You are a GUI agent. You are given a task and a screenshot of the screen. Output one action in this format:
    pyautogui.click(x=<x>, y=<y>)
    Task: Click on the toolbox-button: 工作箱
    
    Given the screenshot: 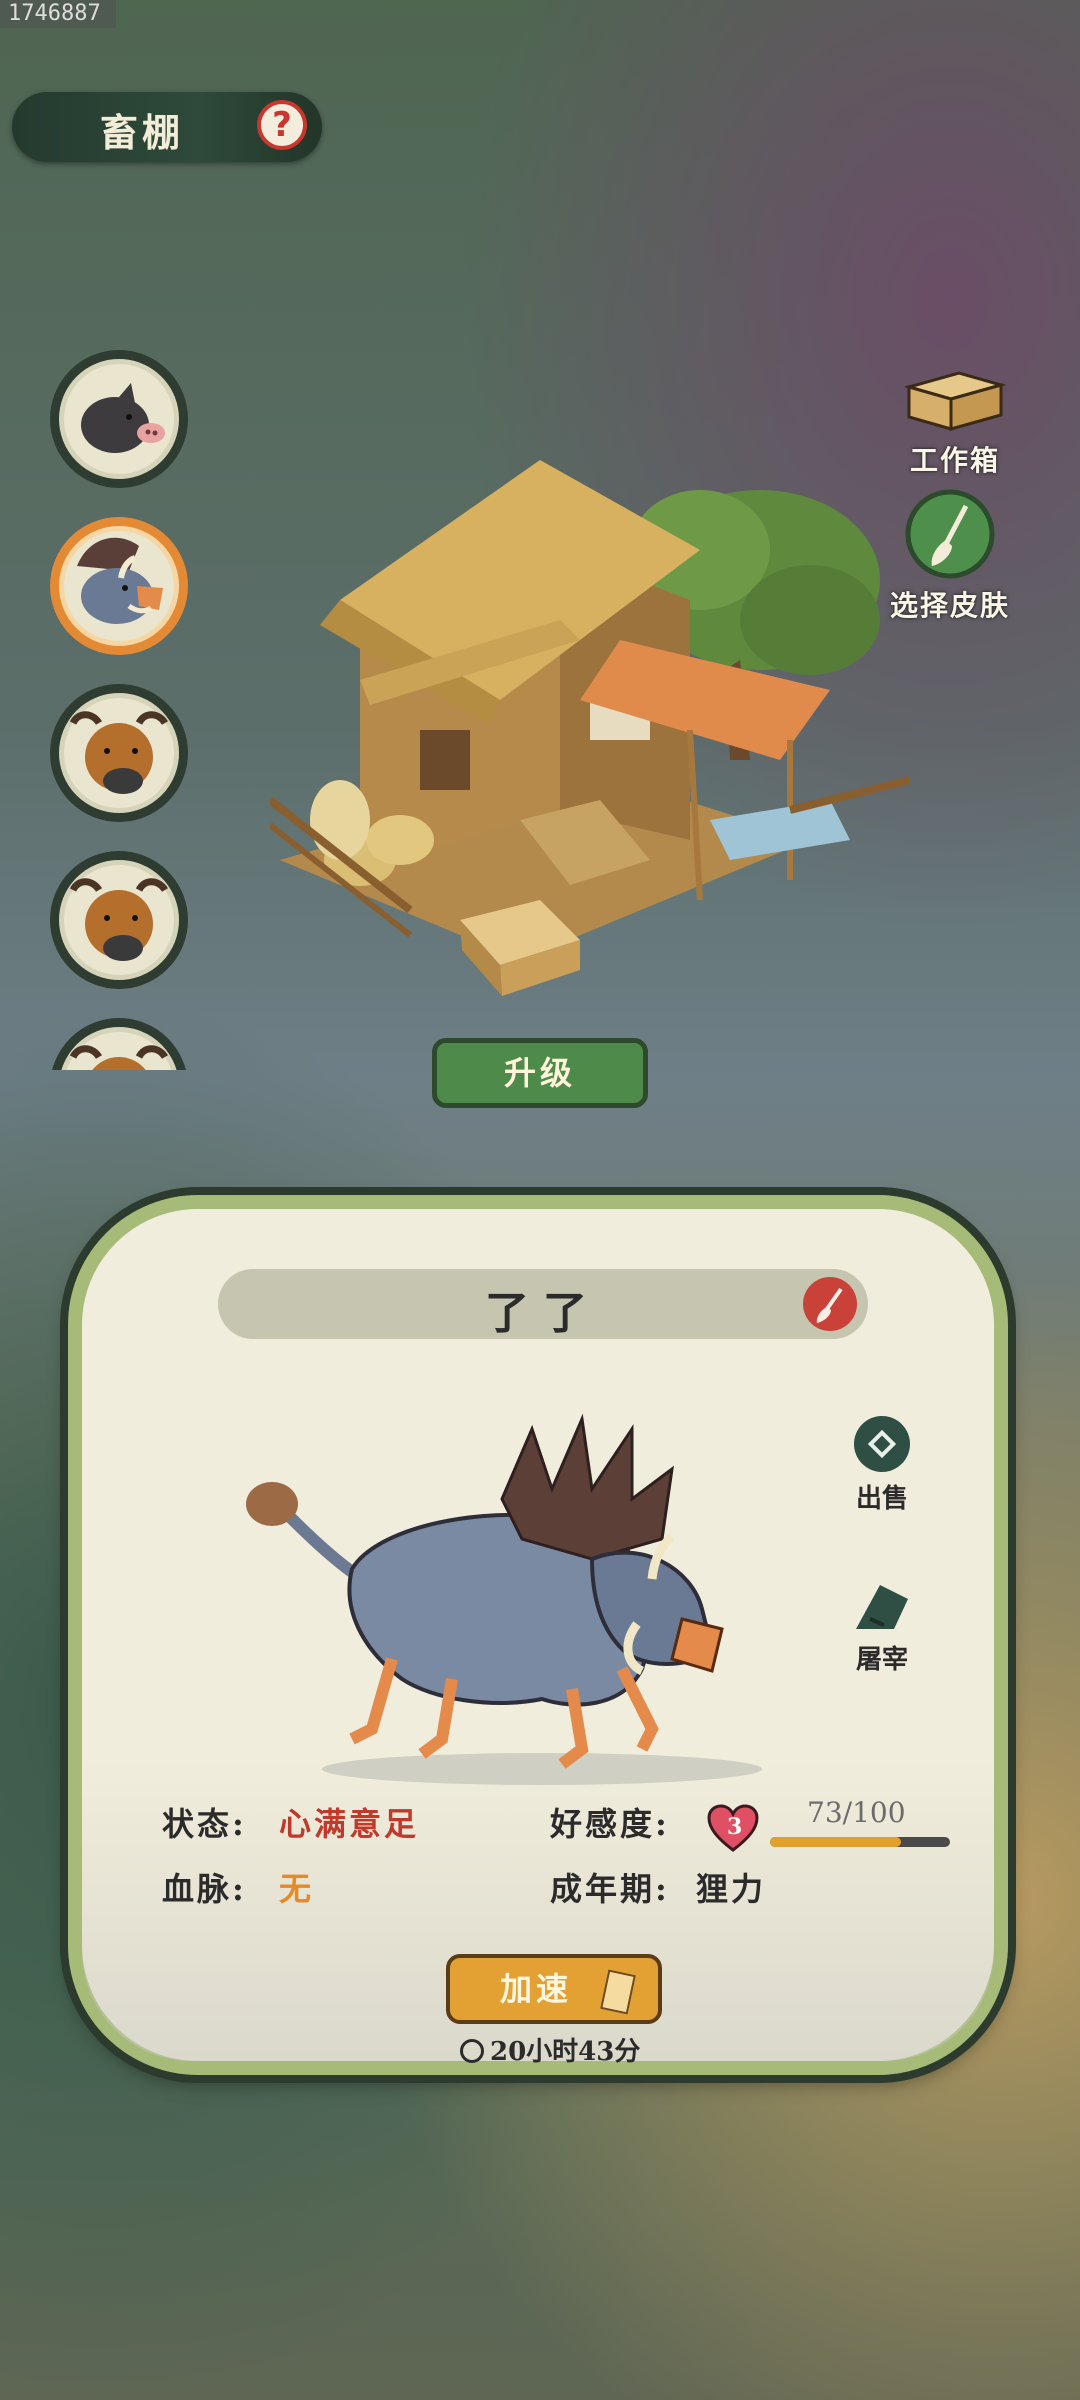 What is the action you would take?
    pyautogui.click(x=955, y=422)
    